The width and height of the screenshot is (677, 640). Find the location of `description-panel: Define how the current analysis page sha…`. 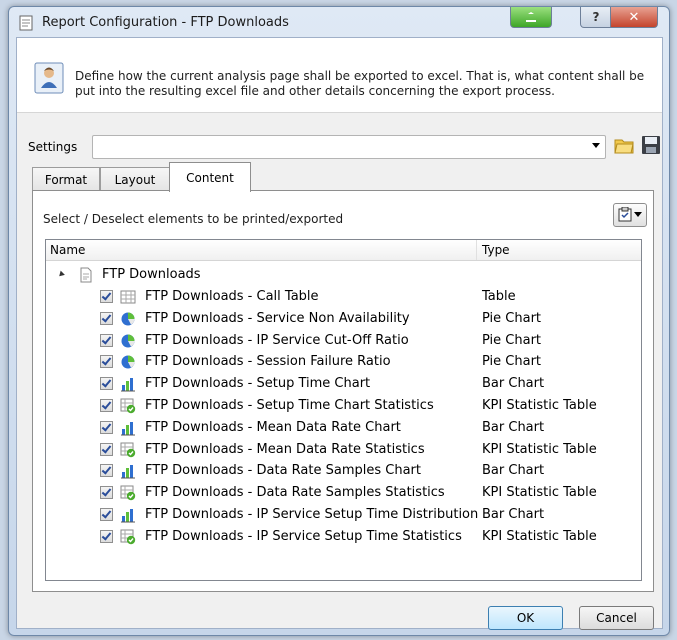

description-panel: Define how the current analysis page sha… is located at coordinates (339, 75).